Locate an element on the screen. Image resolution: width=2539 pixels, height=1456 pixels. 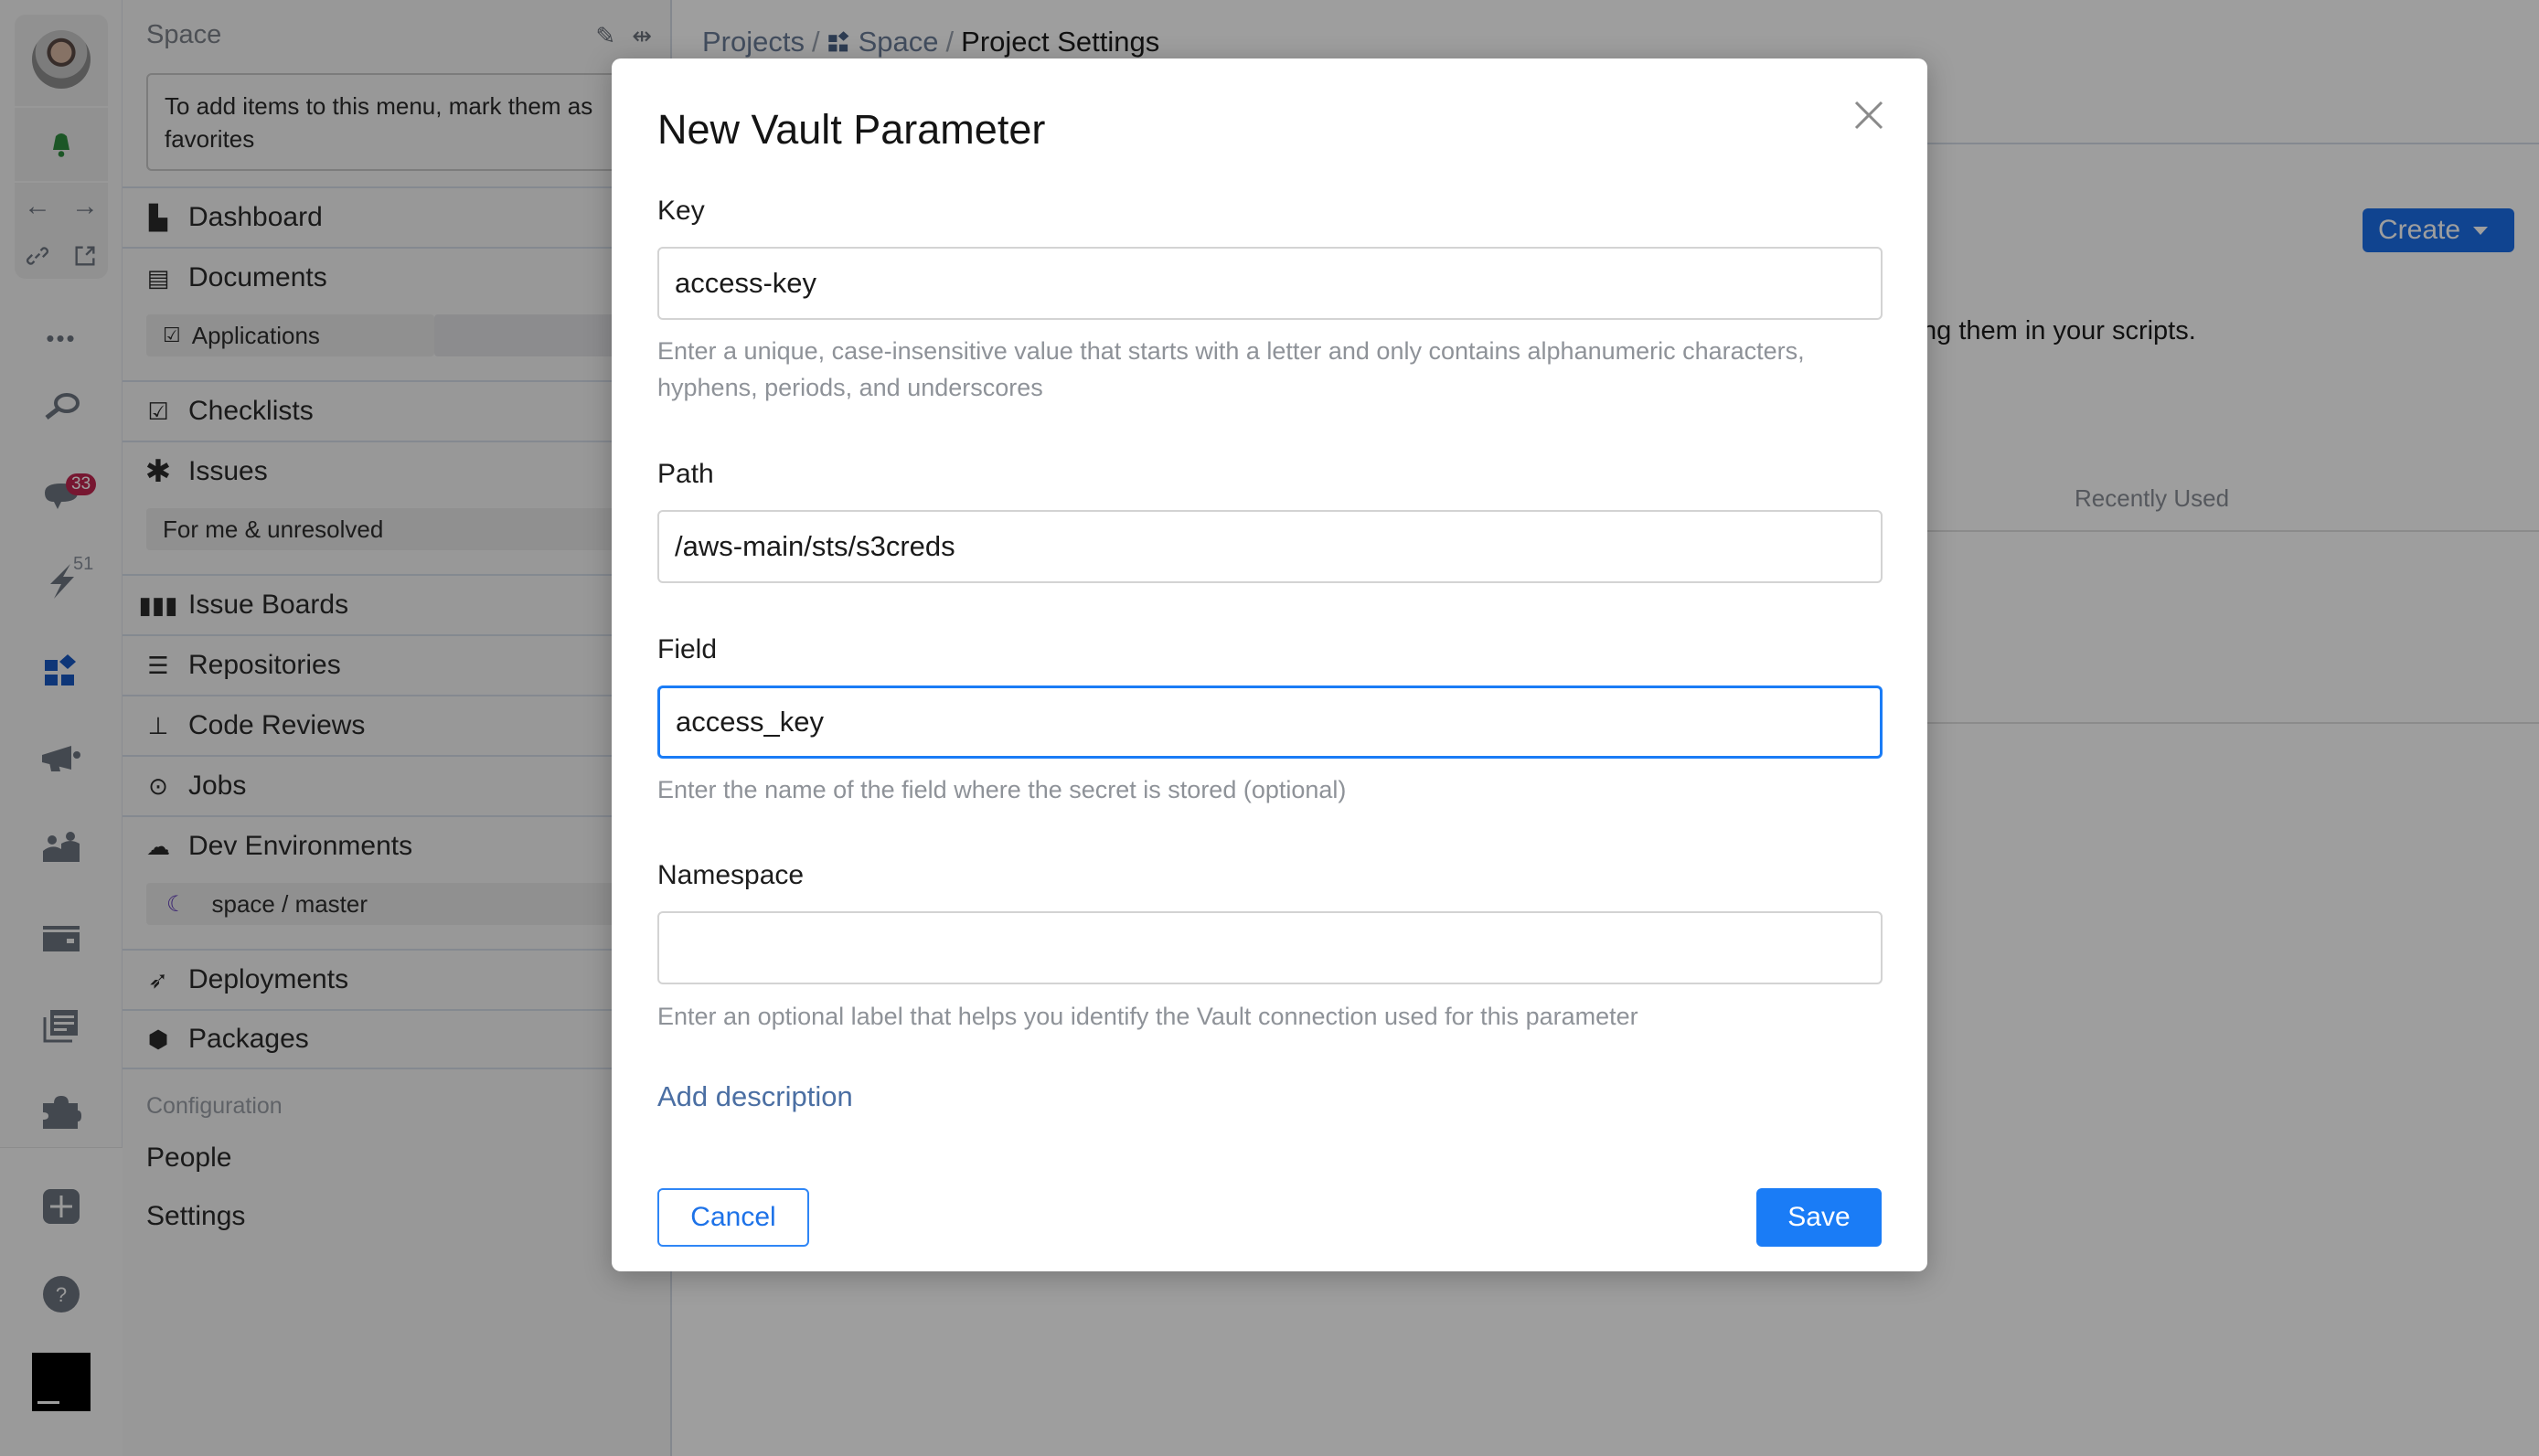
add-description-link: Add description is located at coordinates (755, 1097).